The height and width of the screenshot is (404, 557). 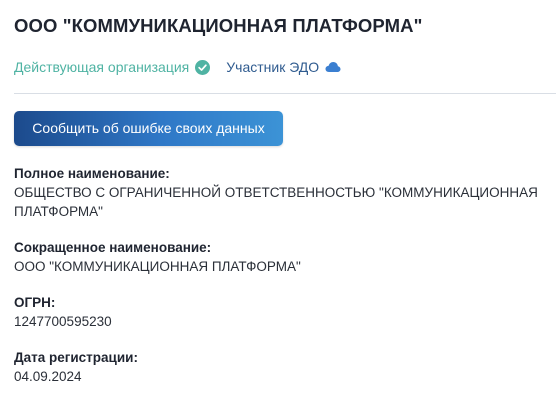 I want to click on company-title: ООО "КОММУНИКАЦИОННАЯ ПЛАТФОРМА", so click(x=218, y=25).